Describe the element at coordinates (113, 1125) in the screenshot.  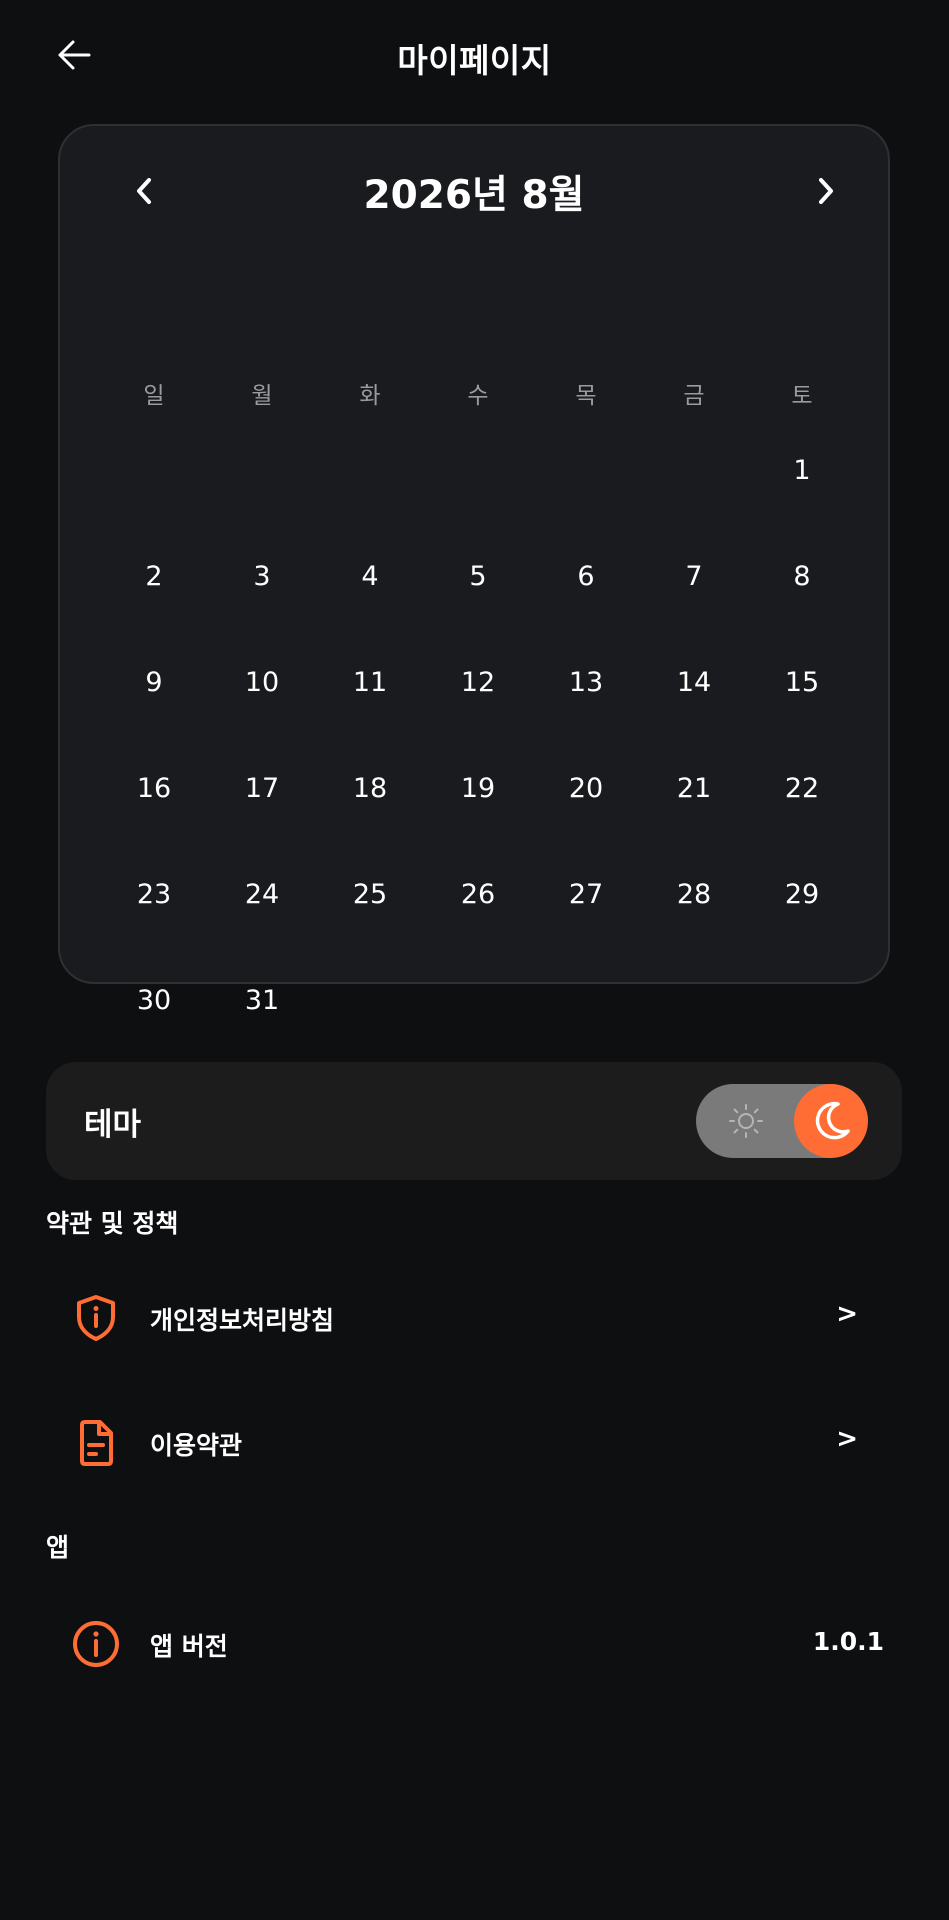
I see `theme-label: 테마` at that location.